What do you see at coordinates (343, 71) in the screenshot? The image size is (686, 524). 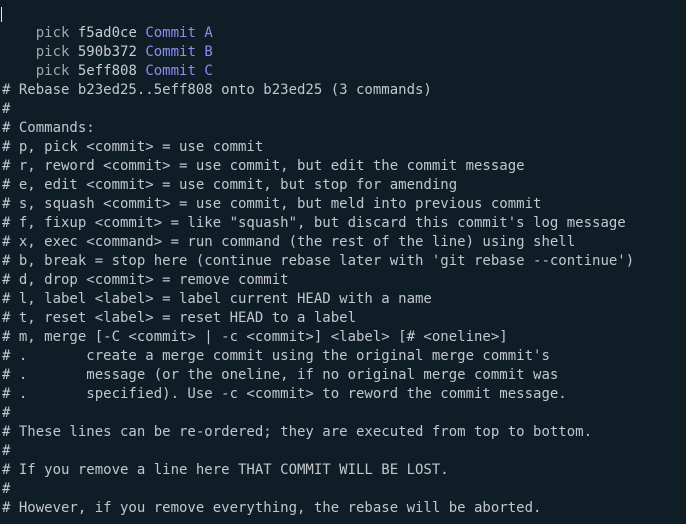 I see `comment-line` at bounding box center [343, 71].